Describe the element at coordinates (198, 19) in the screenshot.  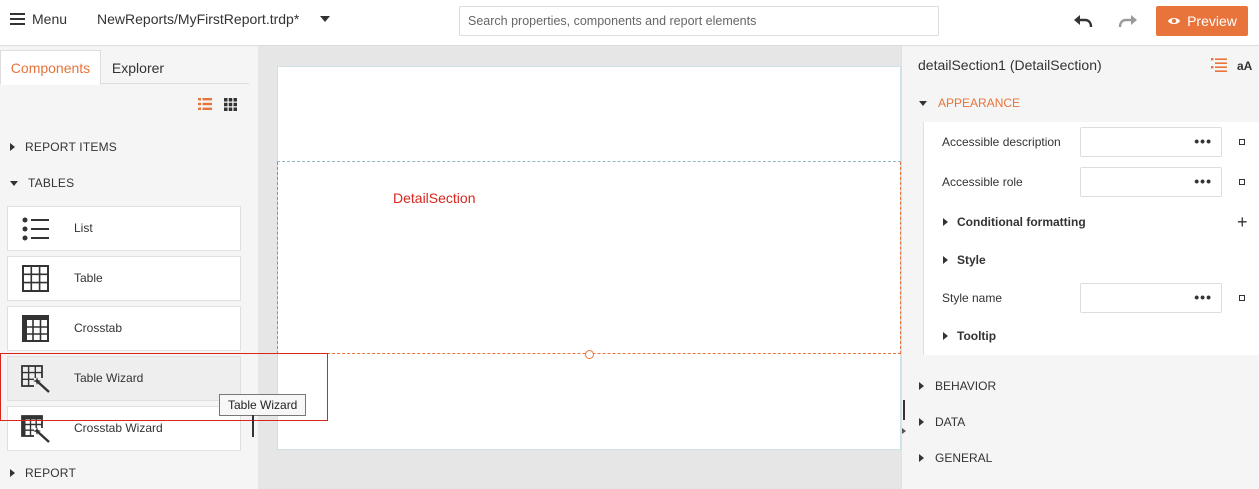
I see `report-name: NewReports/MyFirstReport.trdp*` at that location.